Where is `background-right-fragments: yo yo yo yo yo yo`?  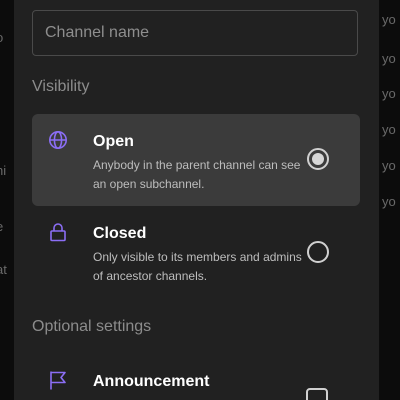 background-right-fragments: yo yo yo yo yo yo is located at coordinates (389, 200).